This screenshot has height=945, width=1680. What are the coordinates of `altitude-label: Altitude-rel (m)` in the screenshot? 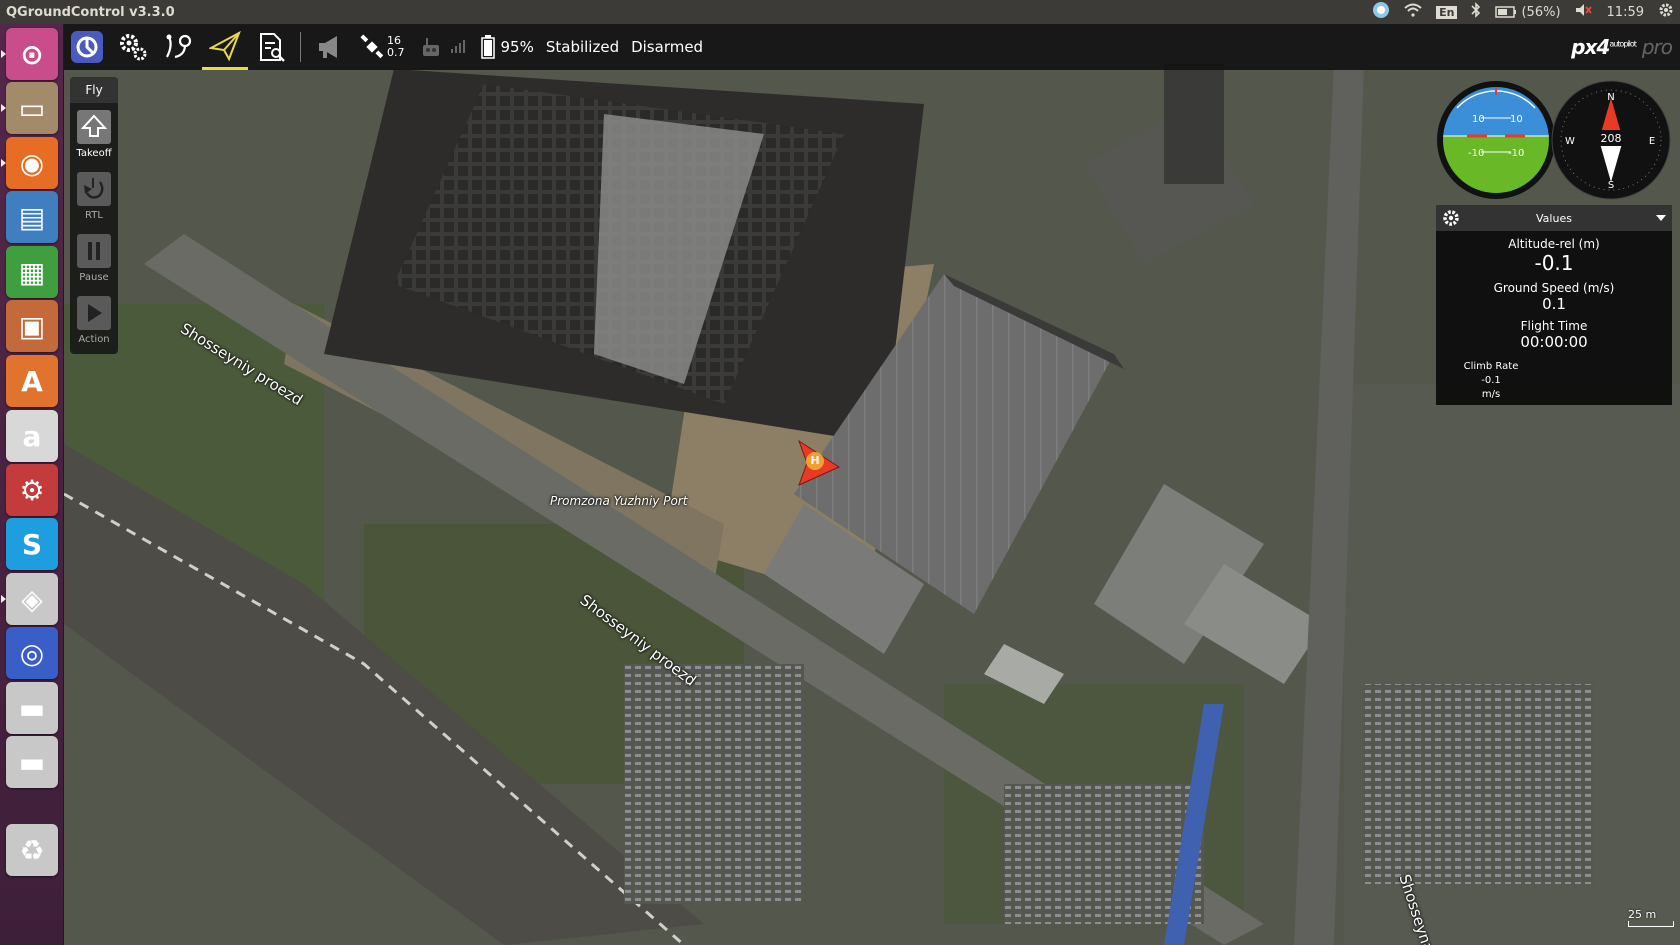 It's located at (1554, 244).